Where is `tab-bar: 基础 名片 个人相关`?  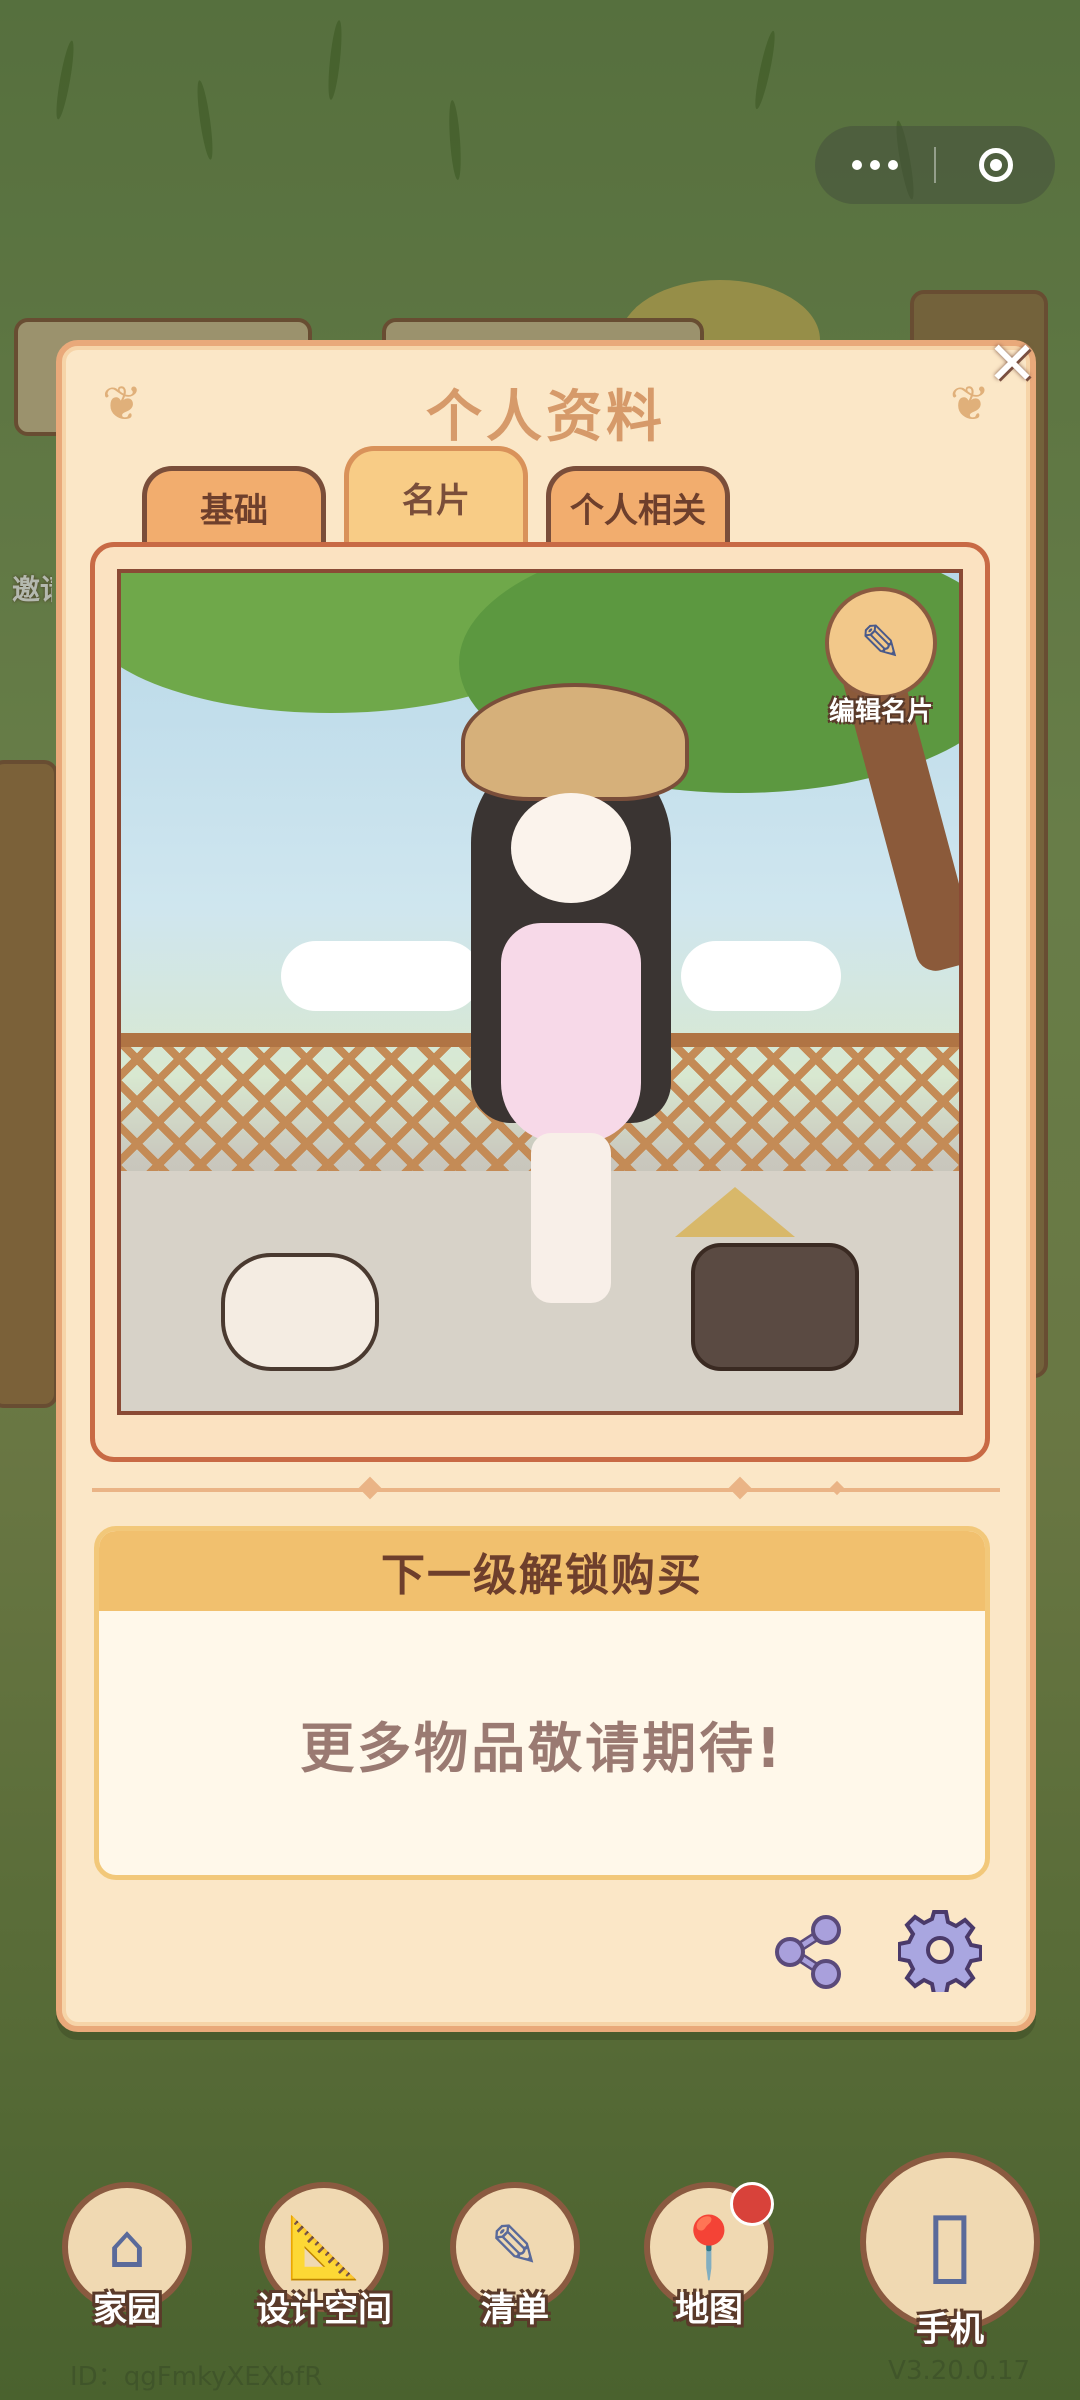
tab-bar: 基础 名片 个人相关 is located at coordinates (436, 495).